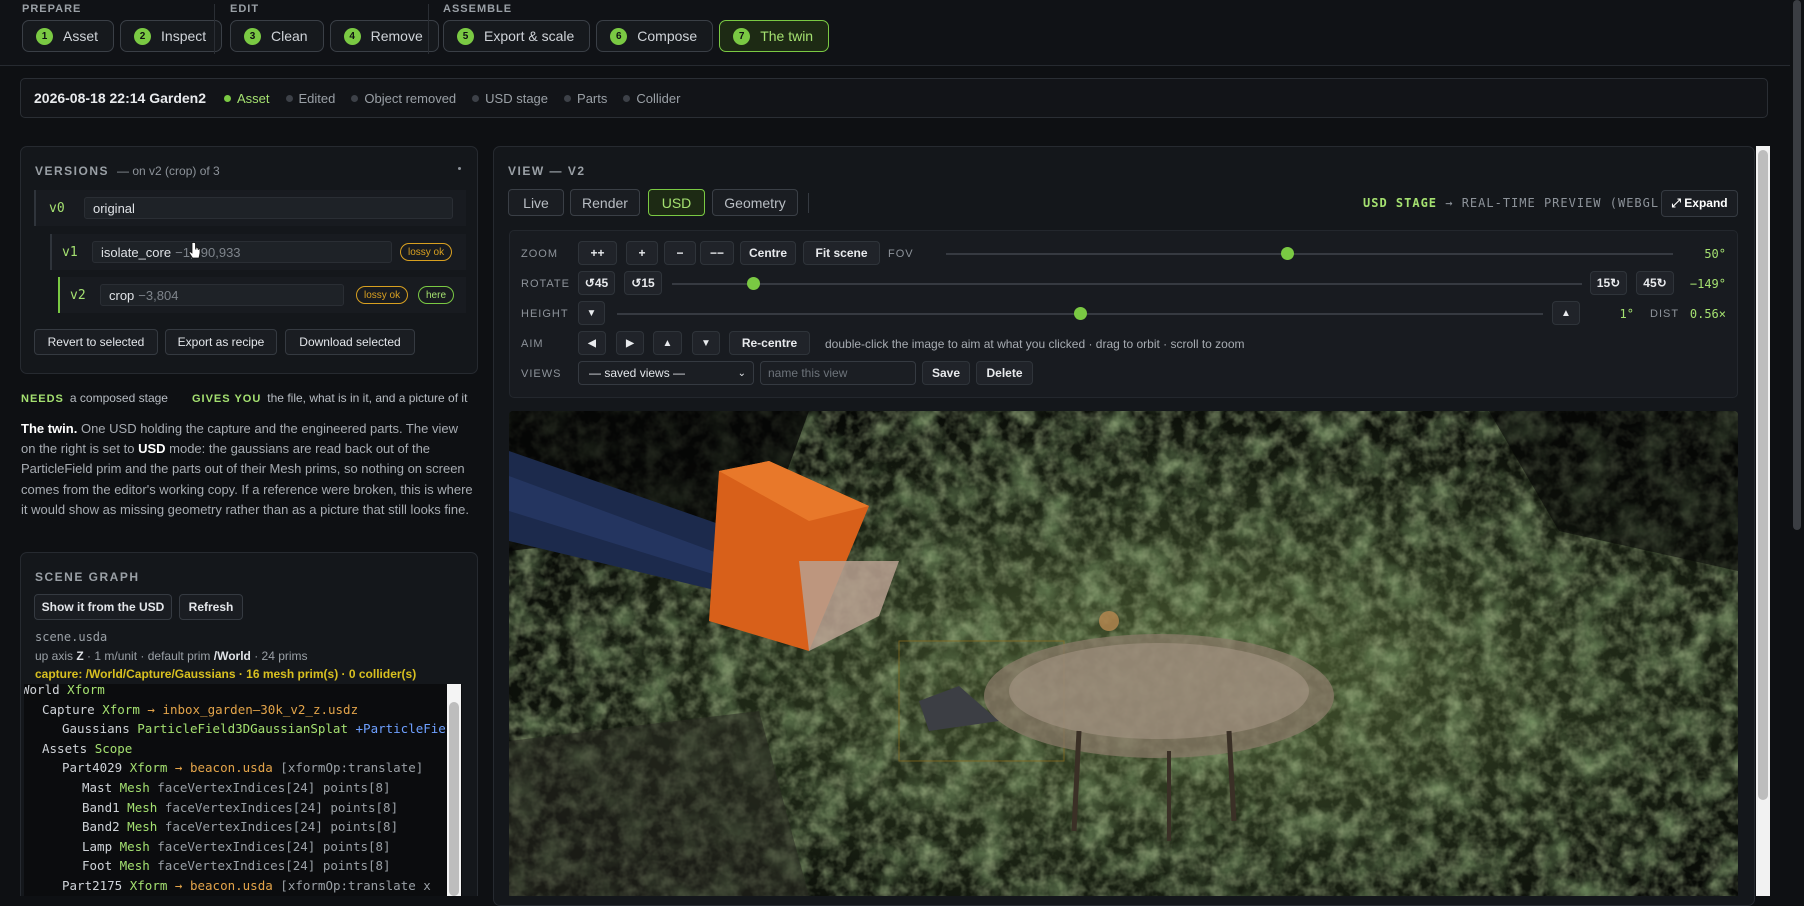 Image resolution: width=1804 pixels, height=906 pixels. I want to click on fit-scene-button: Fit scene, so click(841, 253).